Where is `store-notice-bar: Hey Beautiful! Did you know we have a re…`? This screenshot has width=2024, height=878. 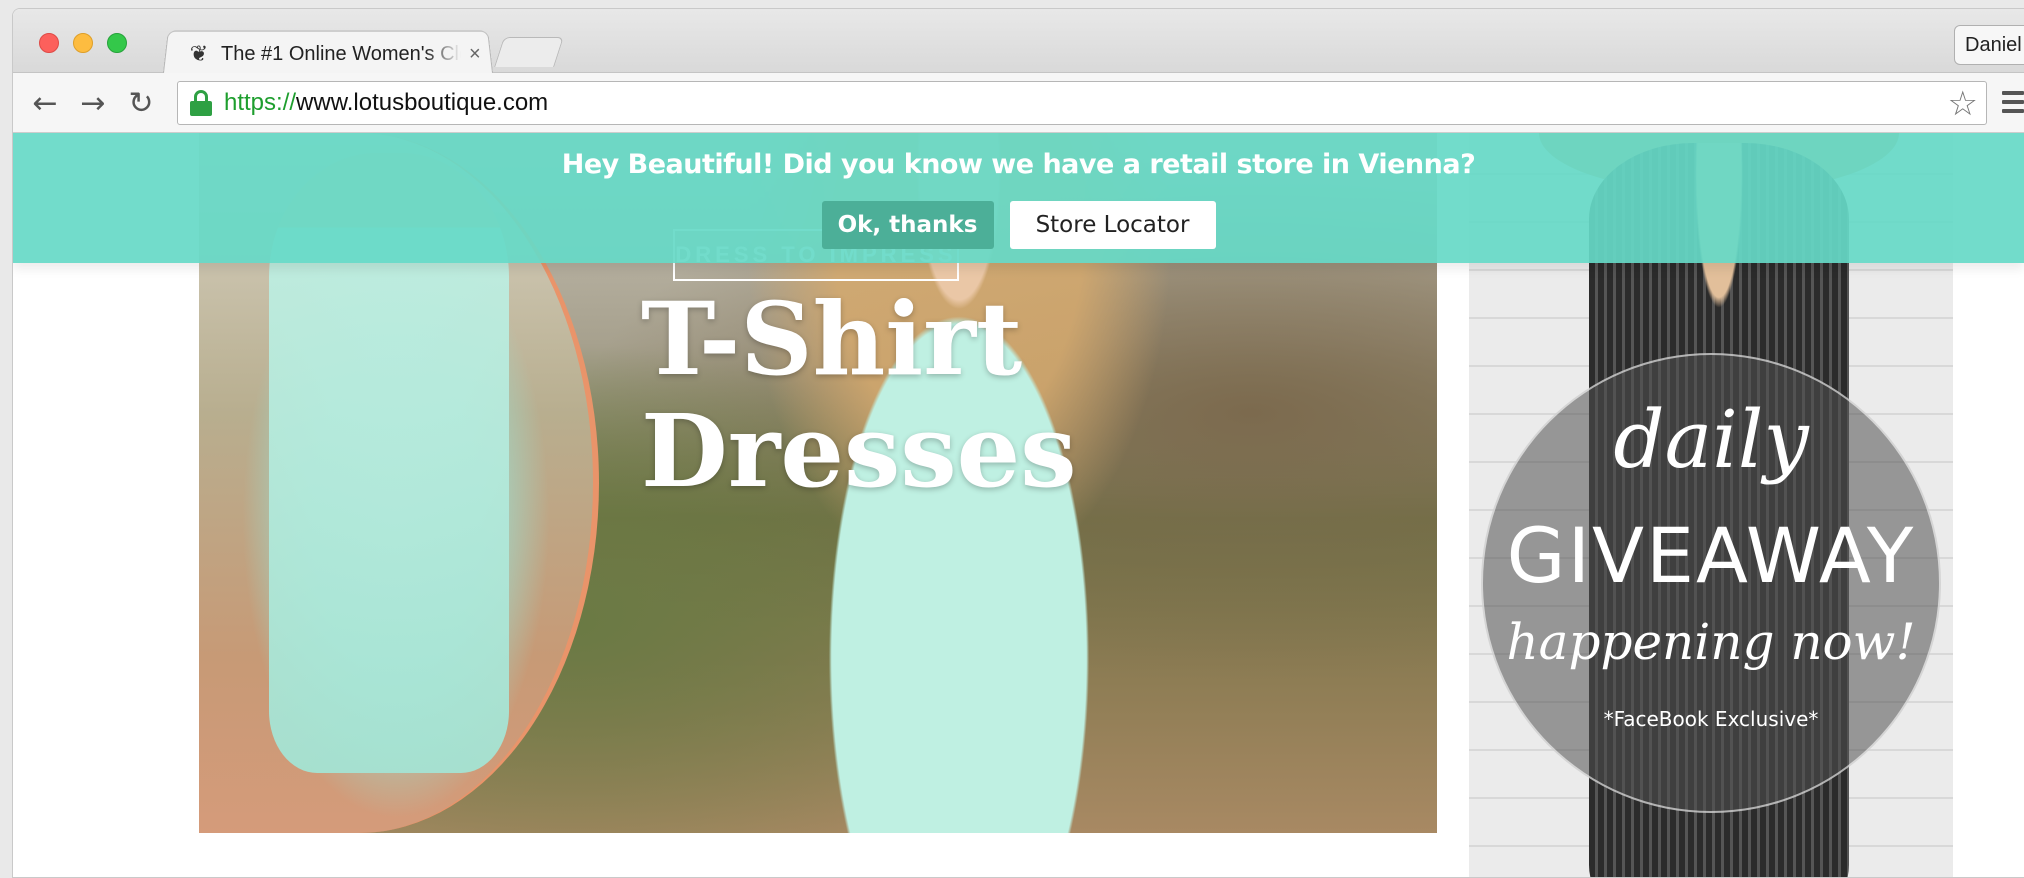 store-notice-bar: Hey Beautiful! Did you know we have a re… is located at coordinates (1018, 198).